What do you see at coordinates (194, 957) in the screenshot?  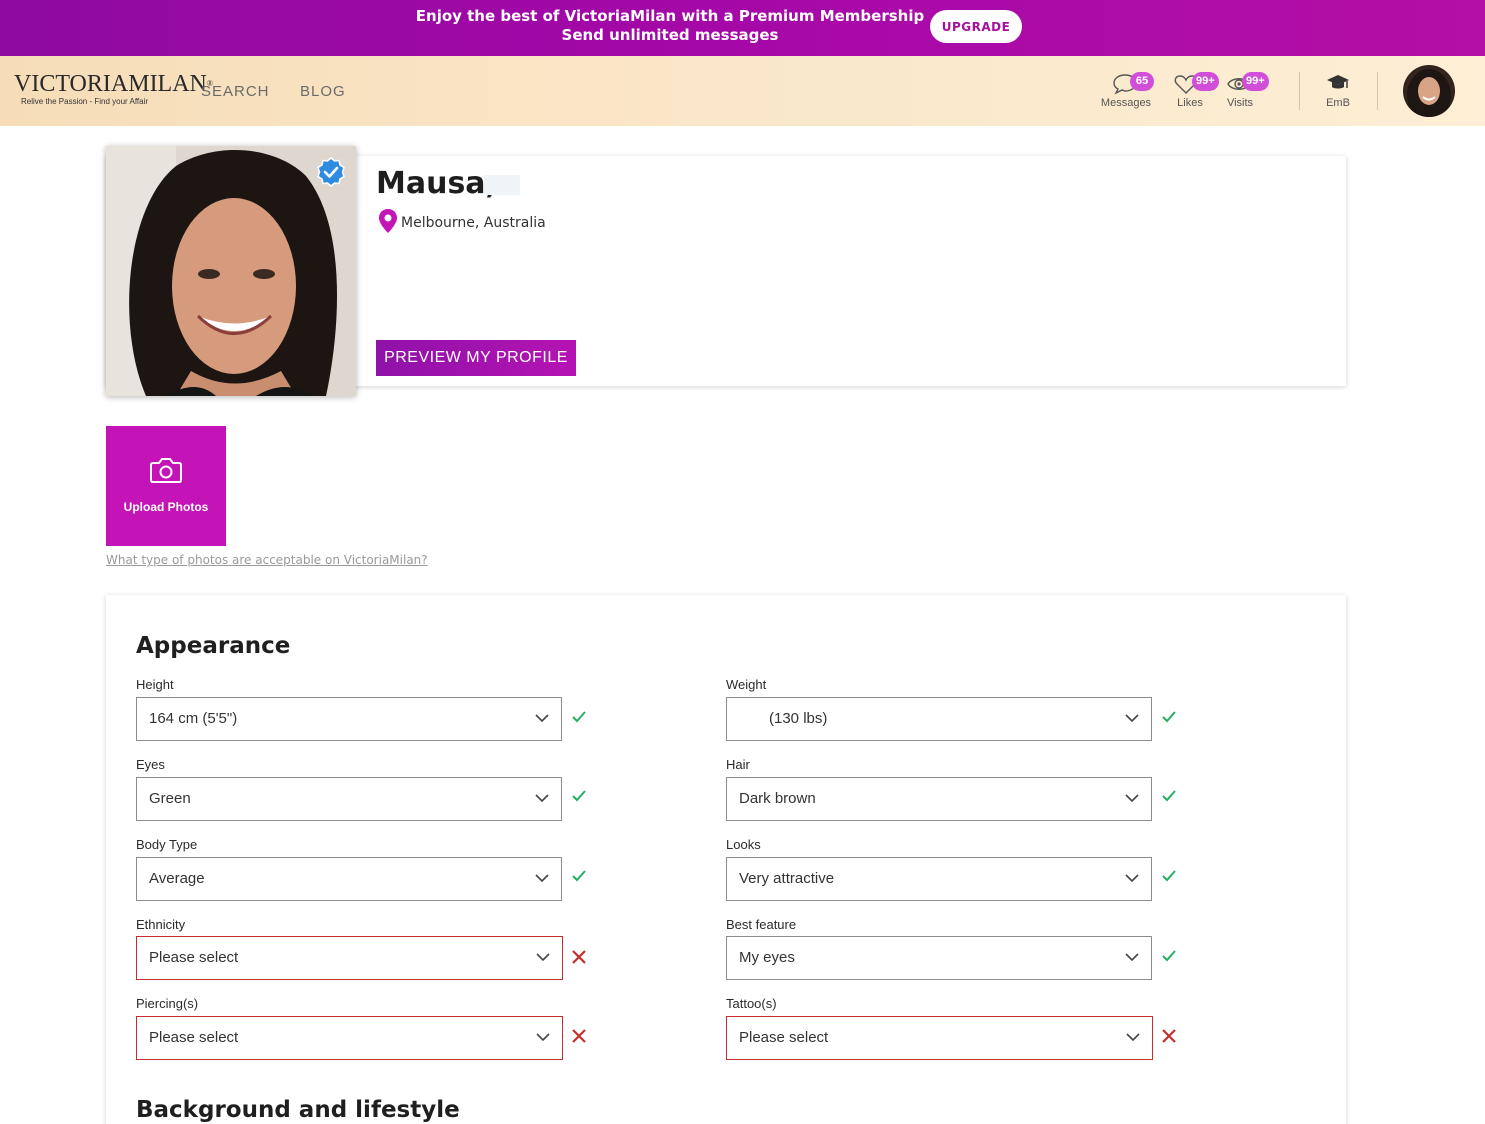 I see `ethnicity-value: Please select` at bounding box center [194, 957].